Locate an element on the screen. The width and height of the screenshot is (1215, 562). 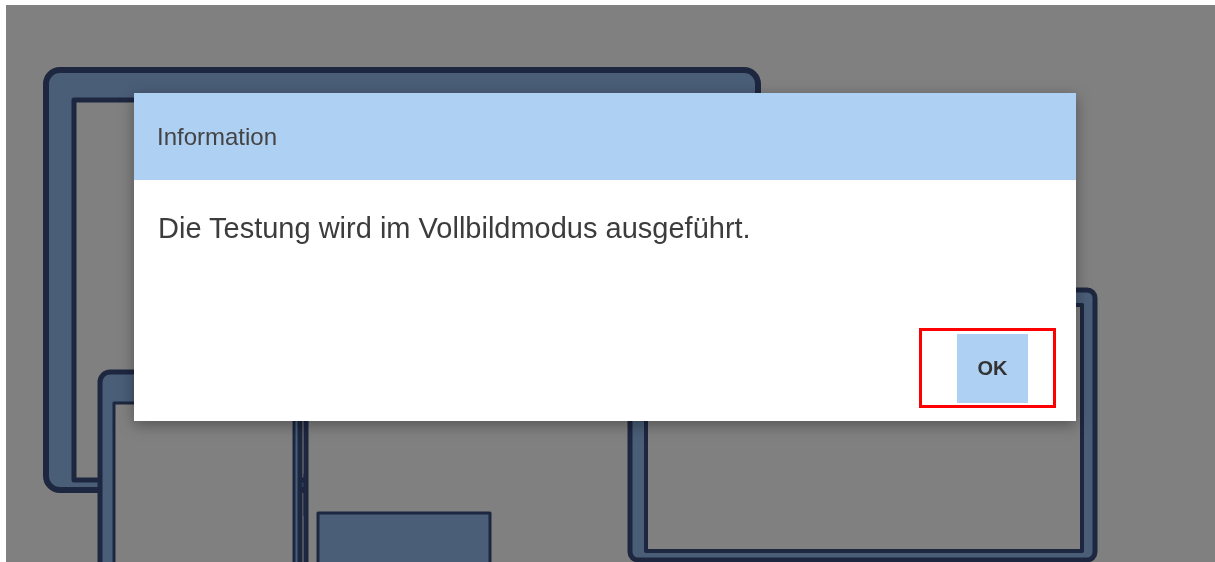
ok-button: OK is located at coordinates (992, 368).